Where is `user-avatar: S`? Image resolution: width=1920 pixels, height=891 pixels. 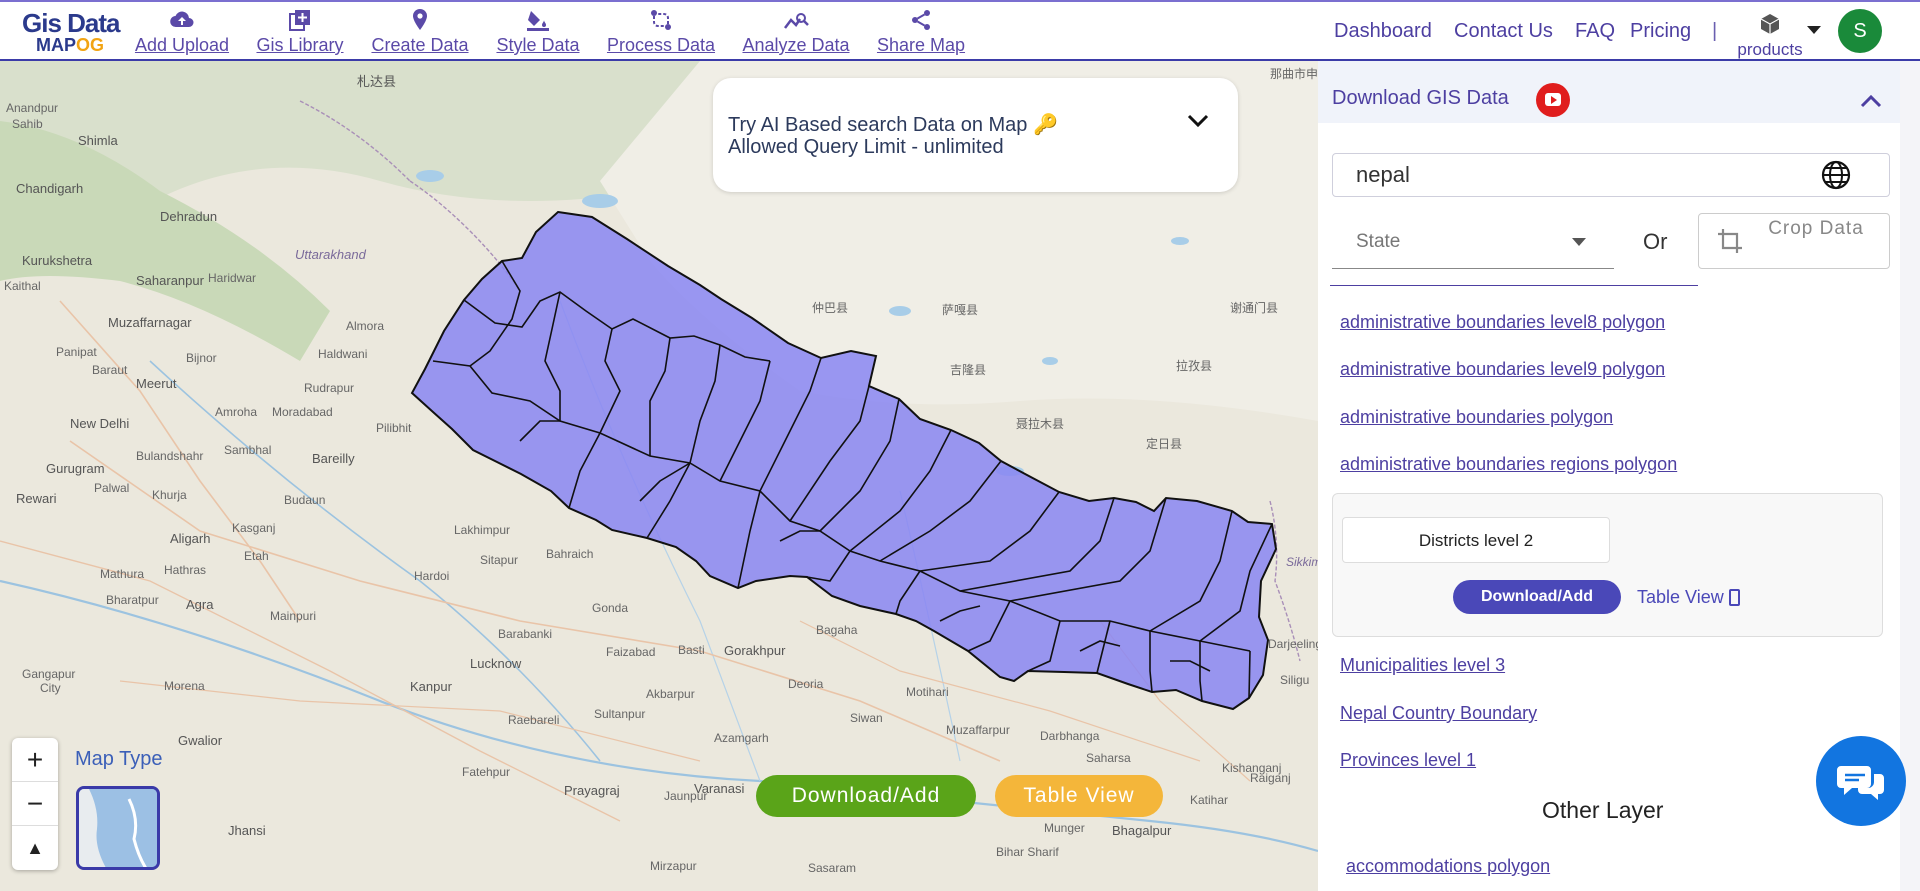
user-avatar: S is located at coordinates (1860, 31).